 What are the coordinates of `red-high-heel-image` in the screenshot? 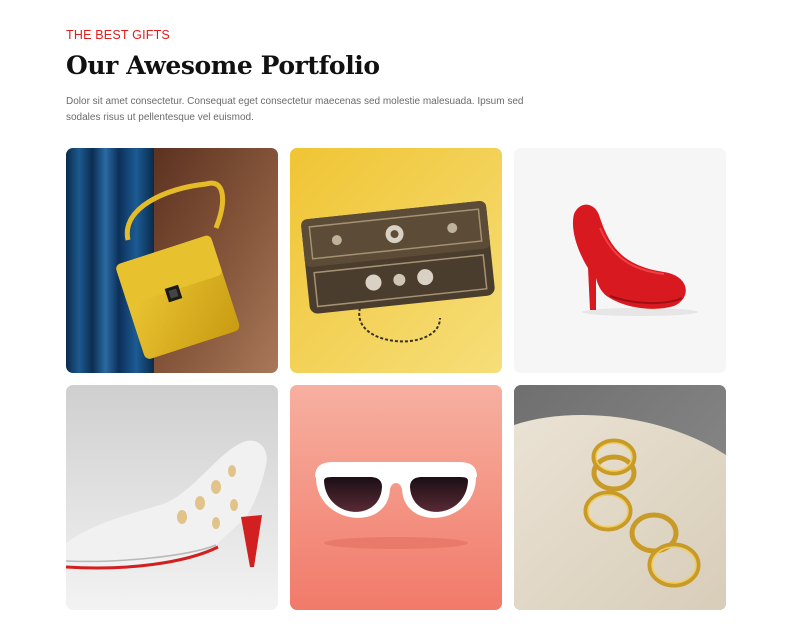 It's located at (620, 260).